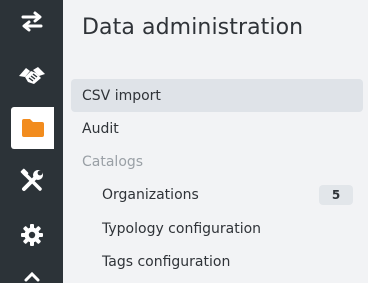  I want to click on menu-item-csv-import: CSV import, so click(217, 95).